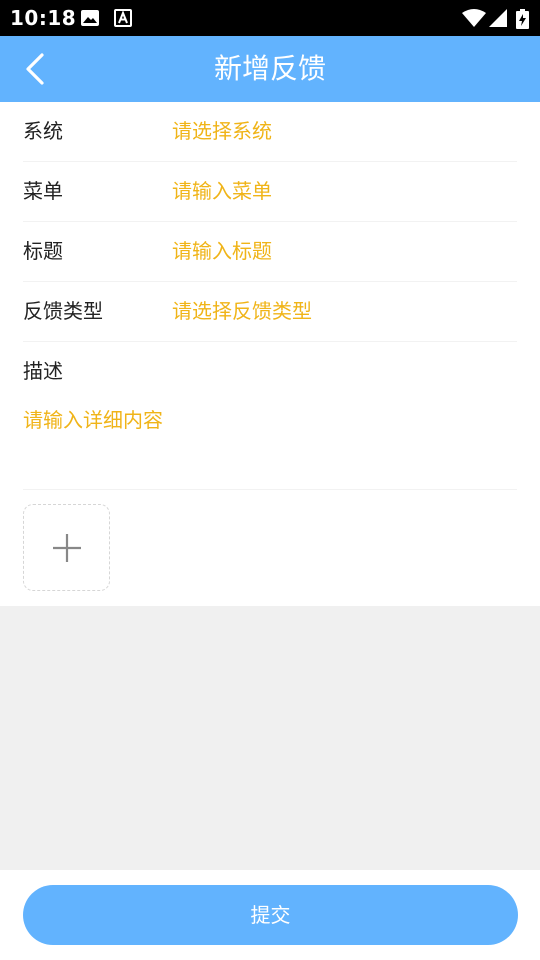 The width and height of the screenshot is (540, 960). Describe the element at coordinates (43, 131) in the screenshot. I see `system-label: 系统` at that location.